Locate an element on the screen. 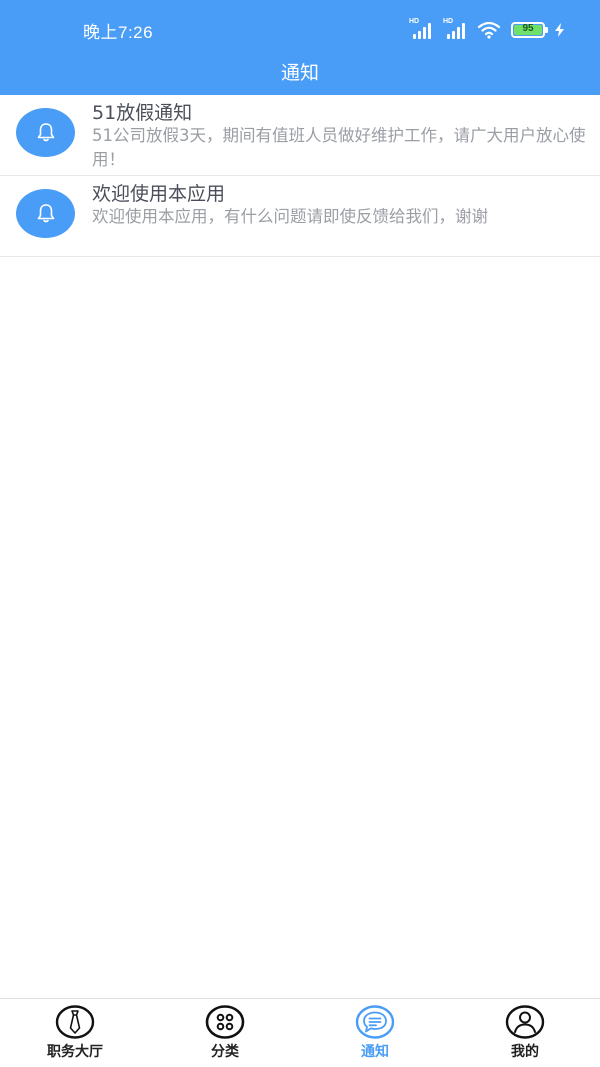 The height and width of the screenshot is (1067, 600). tab-job-hall: 职务大厅 is located at coordinates (75, 1033).